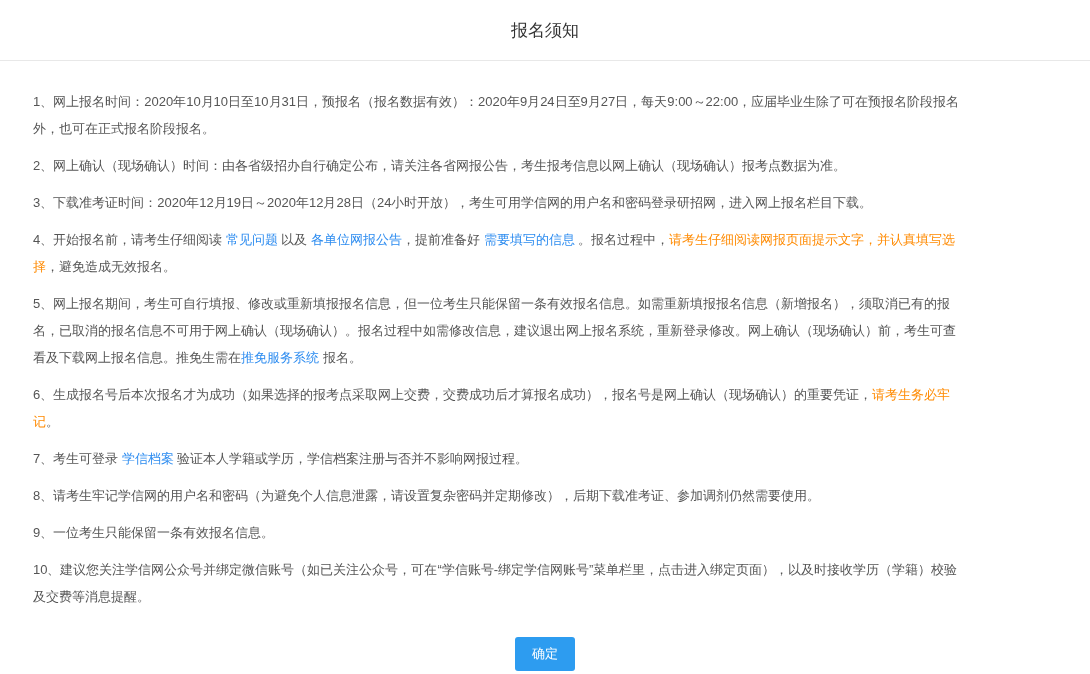 This screenshot has height=674, width=1090. What do you see at coordinates (147, 458) in the screenshot?
I see `notice-link: 学信档案` at bounding box center [147, 458].